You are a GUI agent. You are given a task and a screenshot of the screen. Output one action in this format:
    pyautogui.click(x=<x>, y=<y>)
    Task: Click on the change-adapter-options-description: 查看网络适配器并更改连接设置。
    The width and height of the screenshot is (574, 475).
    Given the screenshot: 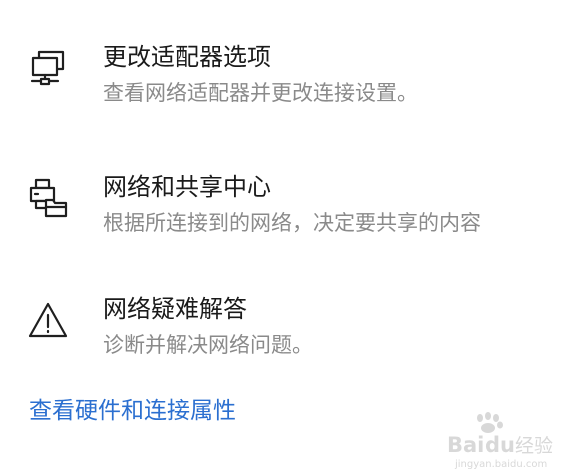 What is the action you would take?
    pyautogui.click(x=260, y=93)
    